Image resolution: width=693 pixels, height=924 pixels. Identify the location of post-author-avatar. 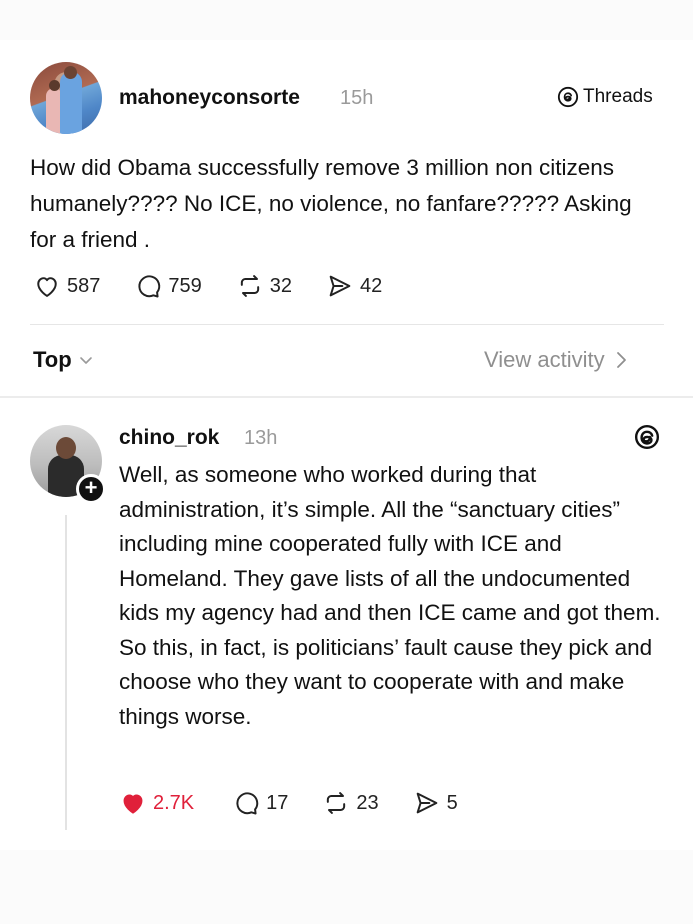
(66, 98).